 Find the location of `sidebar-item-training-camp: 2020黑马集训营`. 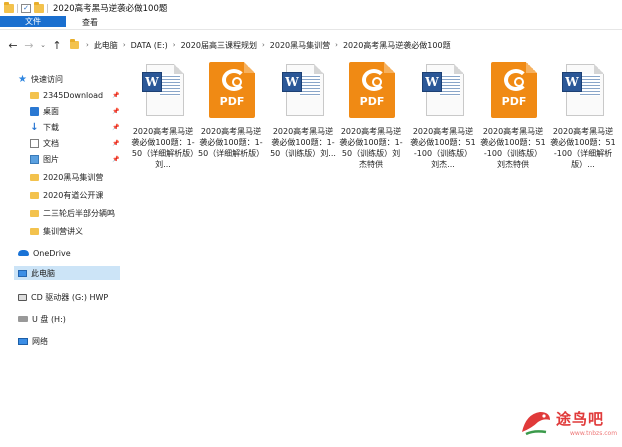

sidebar-item-training-camp: 2020黑马集训营 is located at coordinates (66, 177).